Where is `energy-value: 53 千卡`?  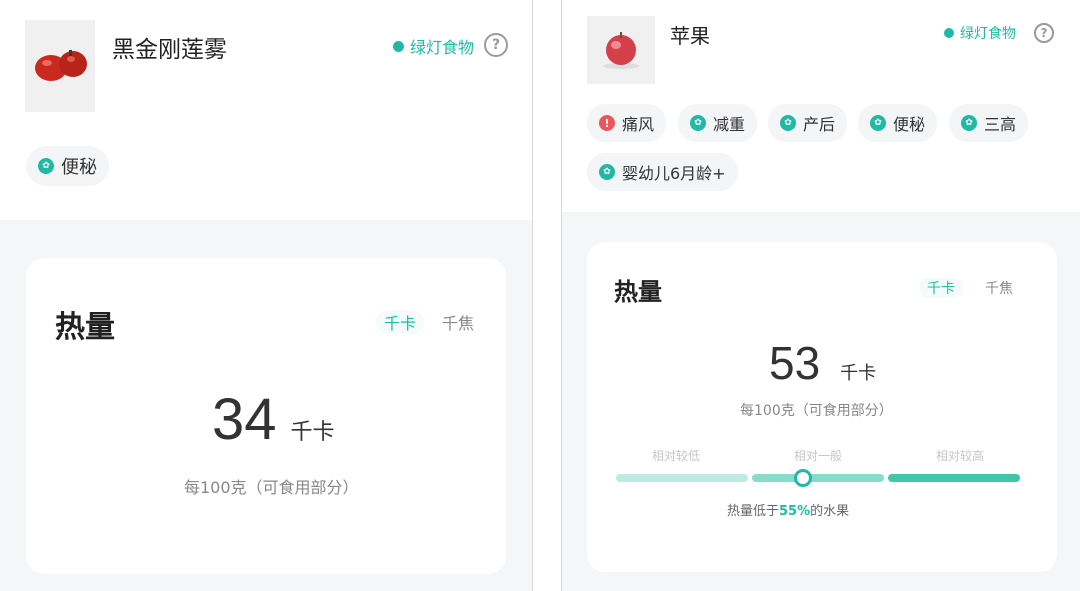 energy-value: 53 千卡 is located at coordinates (822, 363).